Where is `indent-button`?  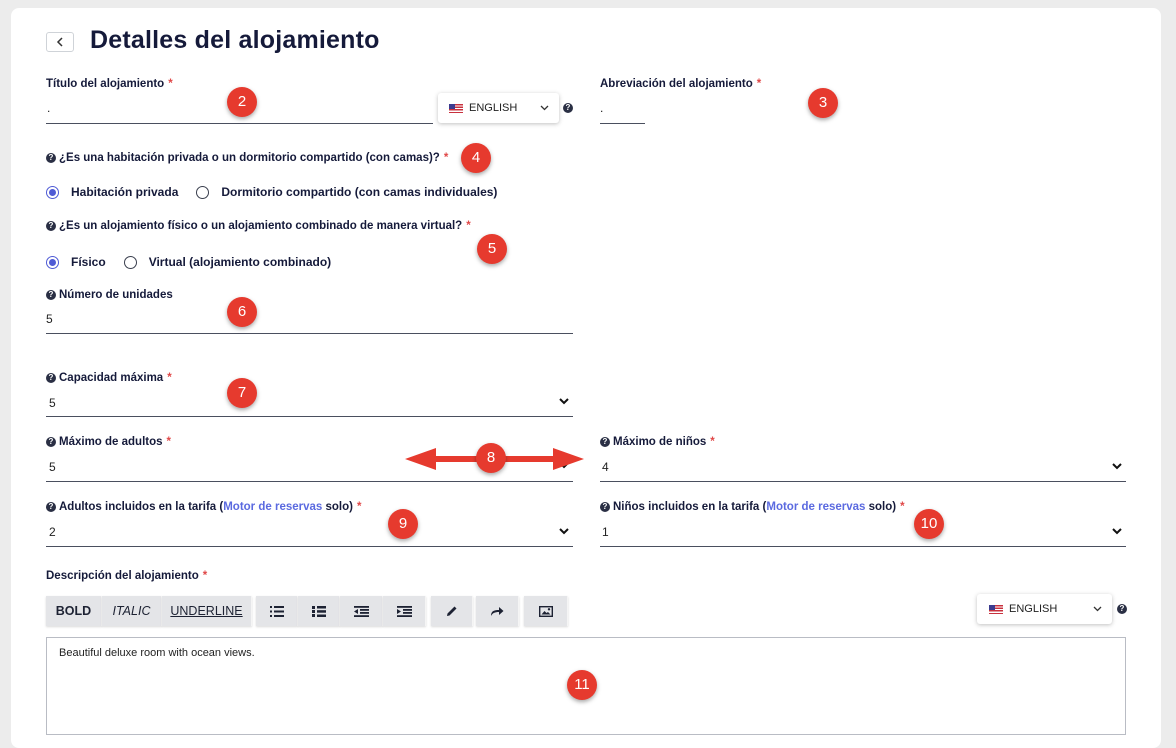 indent-button is located at coordinates (404, 611).